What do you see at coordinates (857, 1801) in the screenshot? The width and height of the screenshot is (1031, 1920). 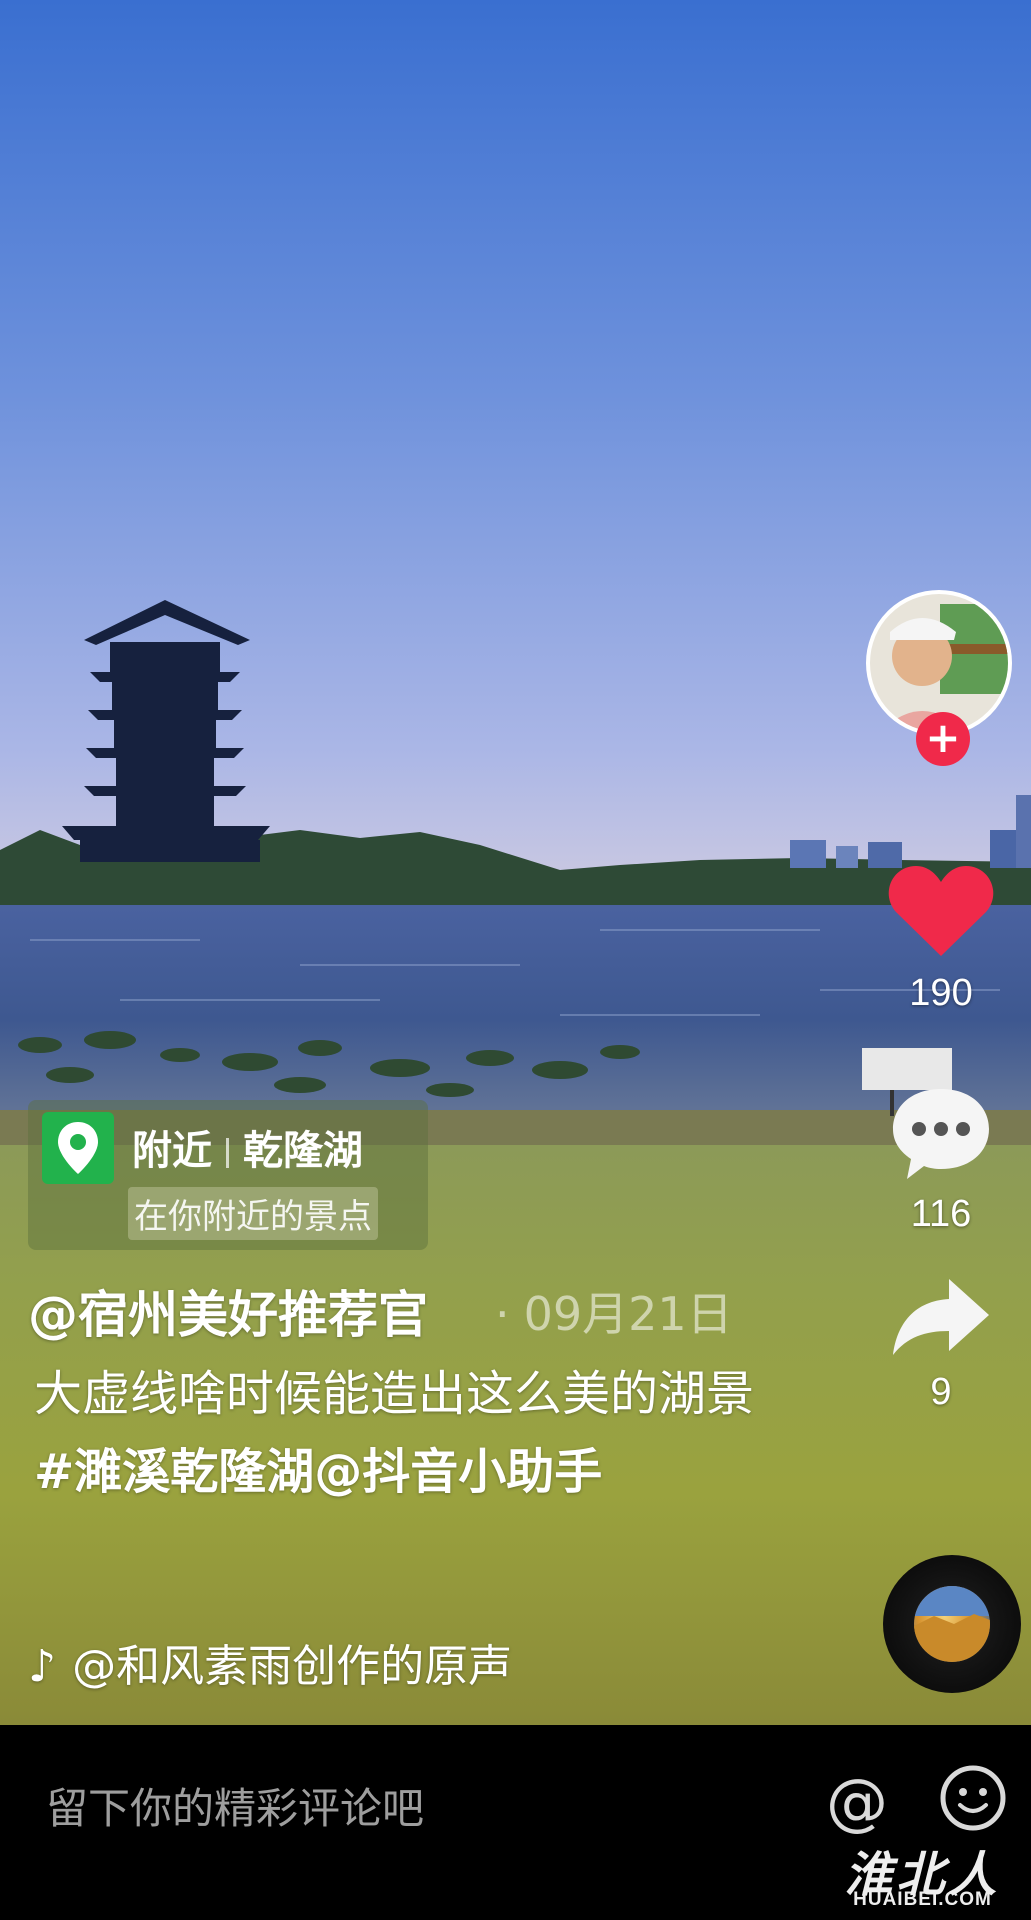 I see `at-icon: @` at bounding box center [857, 1801].